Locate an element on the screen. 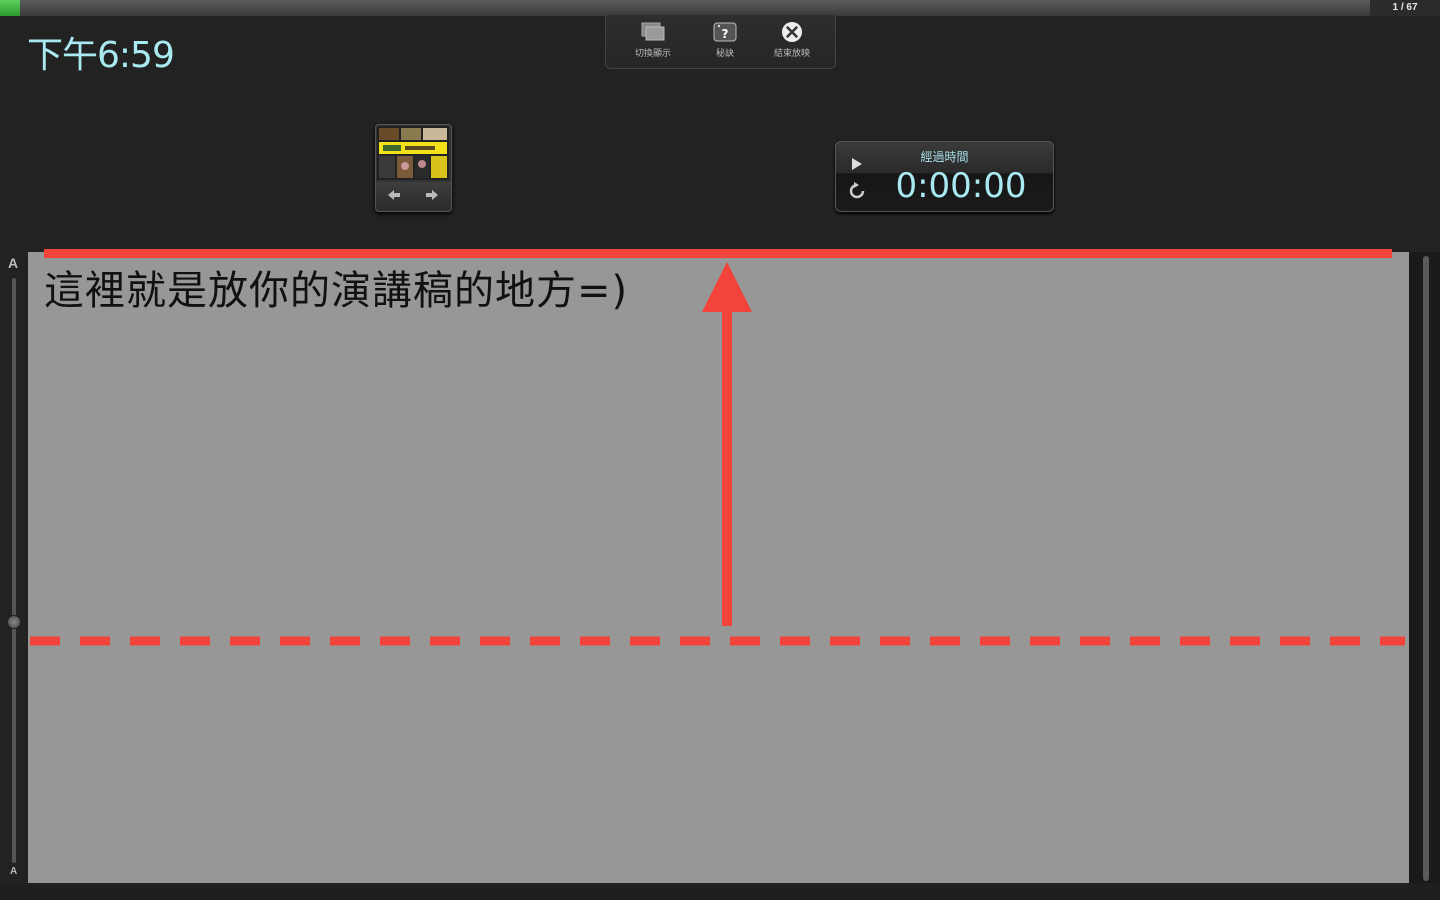 This screenshot has height=900, width=1440. bottom-bar is located at coordinates (720, 891).